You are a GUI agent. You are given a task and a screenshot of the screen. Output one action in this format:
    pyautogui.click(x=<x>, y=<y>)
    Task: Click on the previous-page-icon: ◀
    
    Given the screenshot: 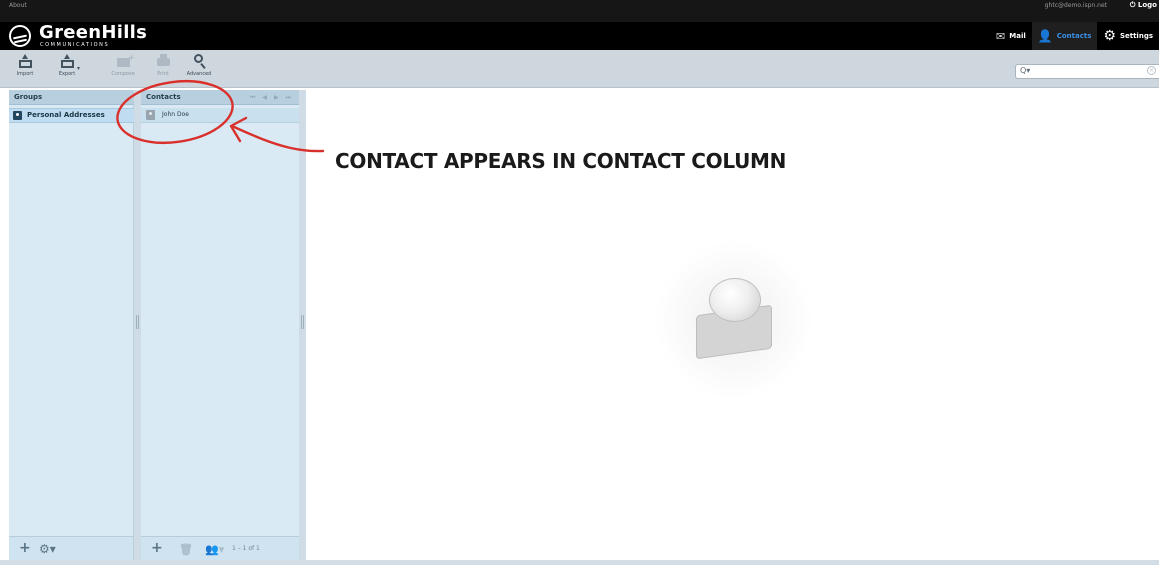 What is the action you would take?
    pyautogui.click(x=264, y=98)
    